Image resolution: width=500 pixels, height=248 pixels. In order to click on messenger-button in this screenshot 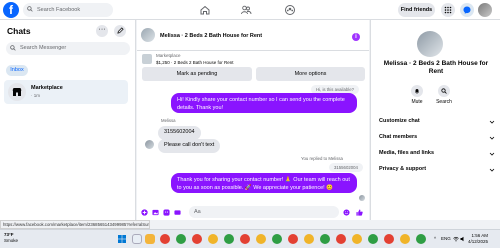, I will do `click(467, 10)`.